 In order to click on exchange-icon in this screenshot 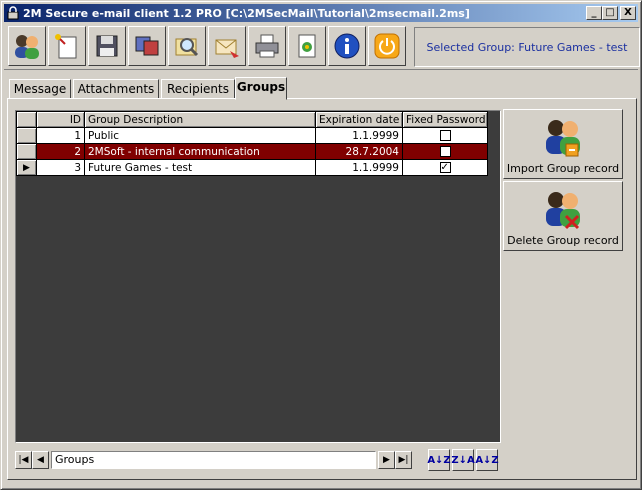, I will do `click(147, 46)`.